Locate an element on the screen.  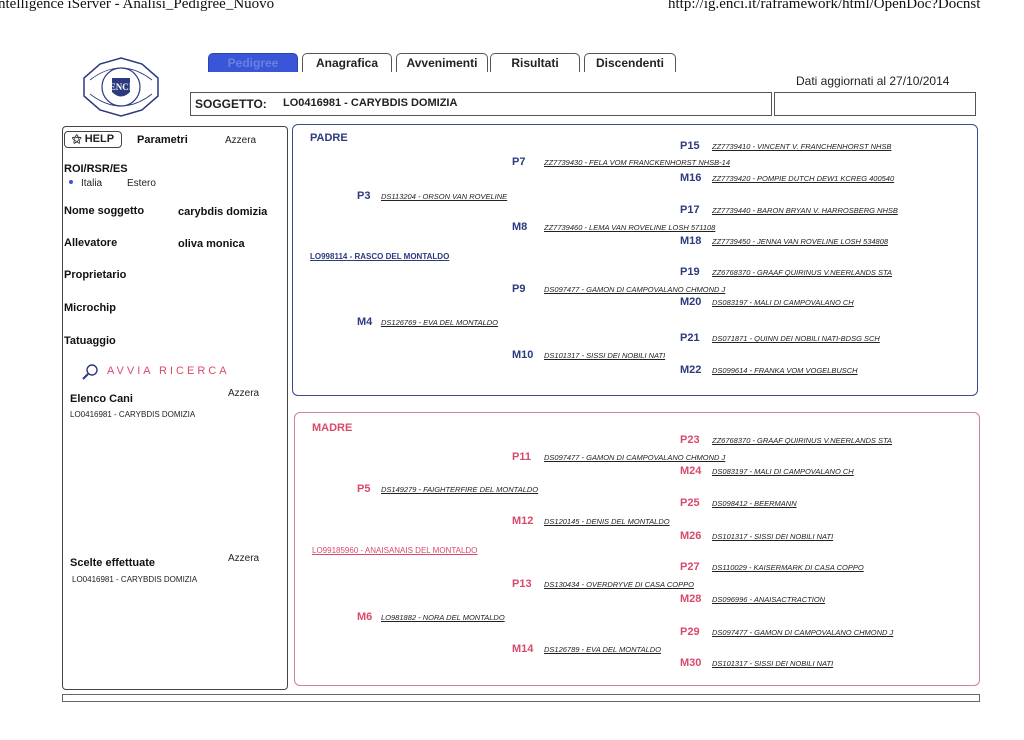
proprietario-label: Proprietario is located at coordinates (95, 275).